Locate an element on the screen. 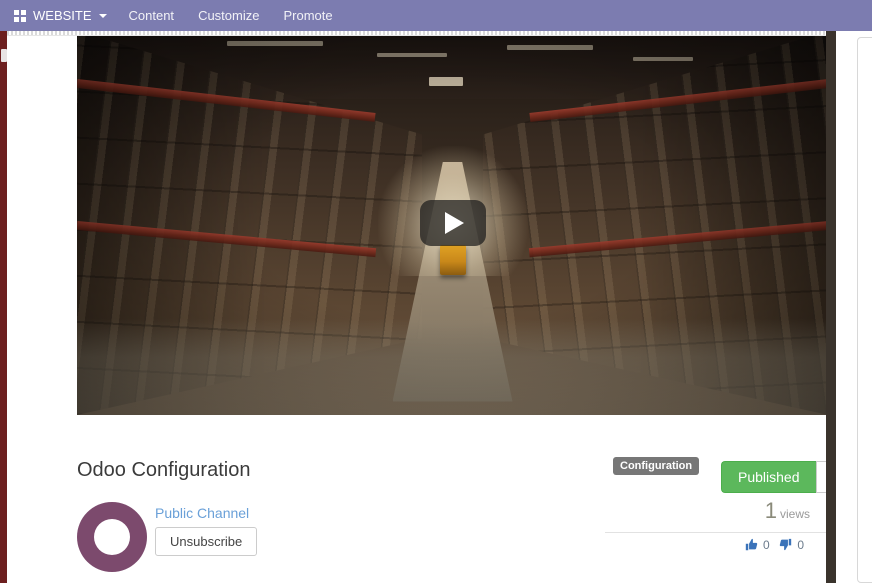 The height and width of the screenshot is (583, 872). dislikes-count: 0 is located at coordinates (800, 545).